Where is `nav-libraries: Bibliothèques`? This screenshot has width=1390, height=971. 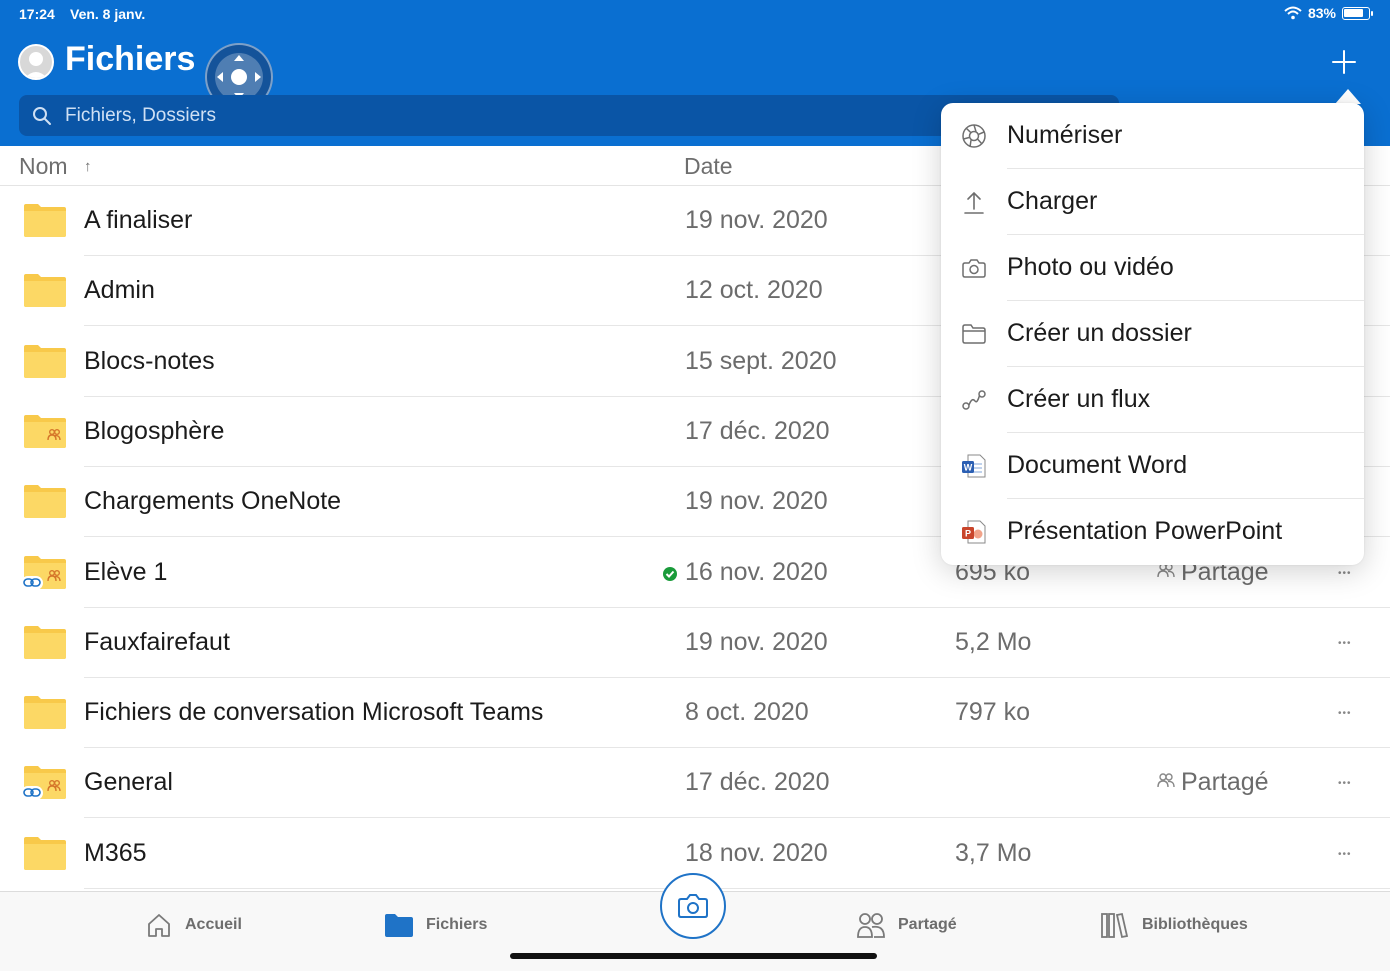
nav-libraries: Bibliothèques is located at coordinates (1174, 925).